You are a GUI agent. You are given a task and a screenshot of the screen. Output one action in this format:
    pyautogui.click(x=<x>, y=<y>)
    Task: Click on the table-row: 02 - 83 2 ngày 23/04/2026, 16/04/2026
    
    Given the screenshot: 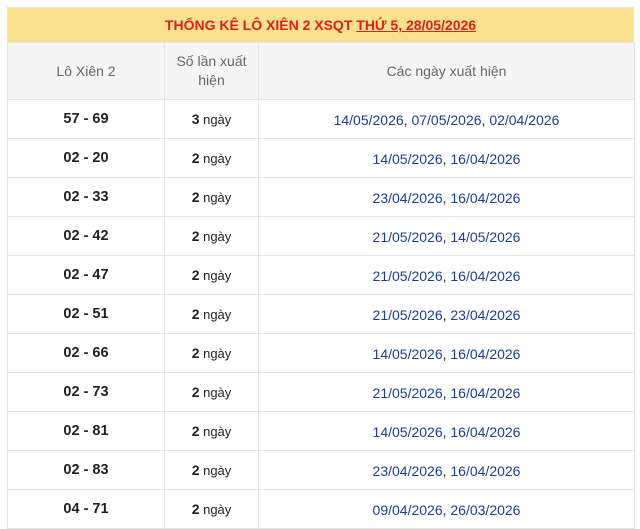 What is the action you would take?
    pyautogui.click(x=321, y=470)
    